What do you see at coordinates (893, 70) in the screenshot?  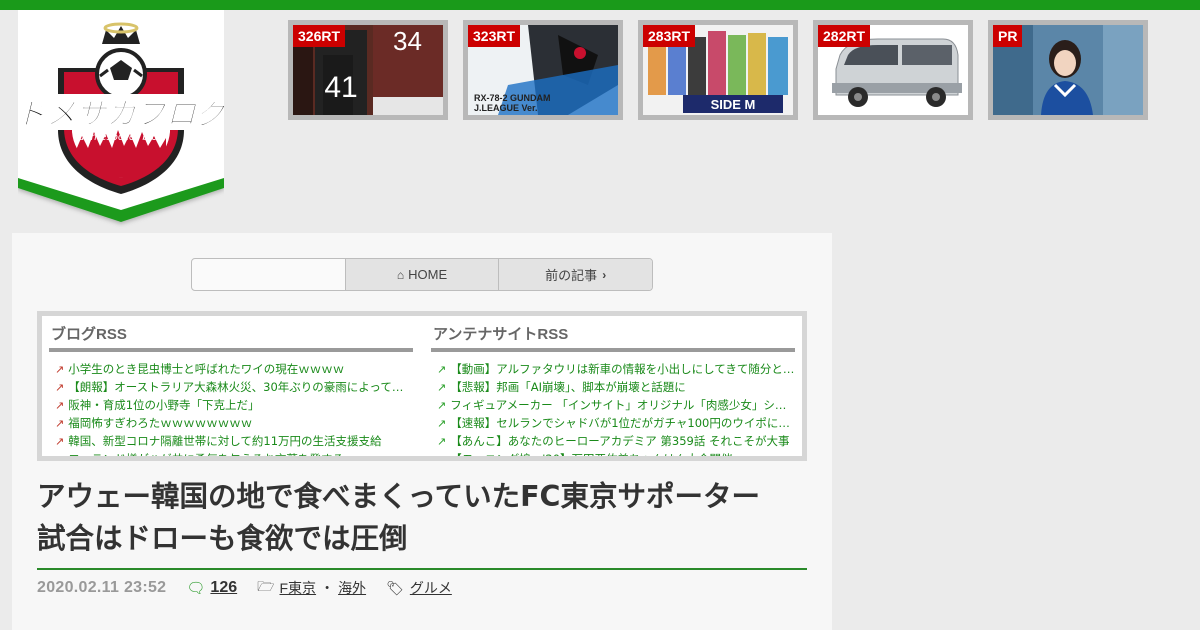 I see `featured-item-4: 282RT` at bounding box center [893, 70].